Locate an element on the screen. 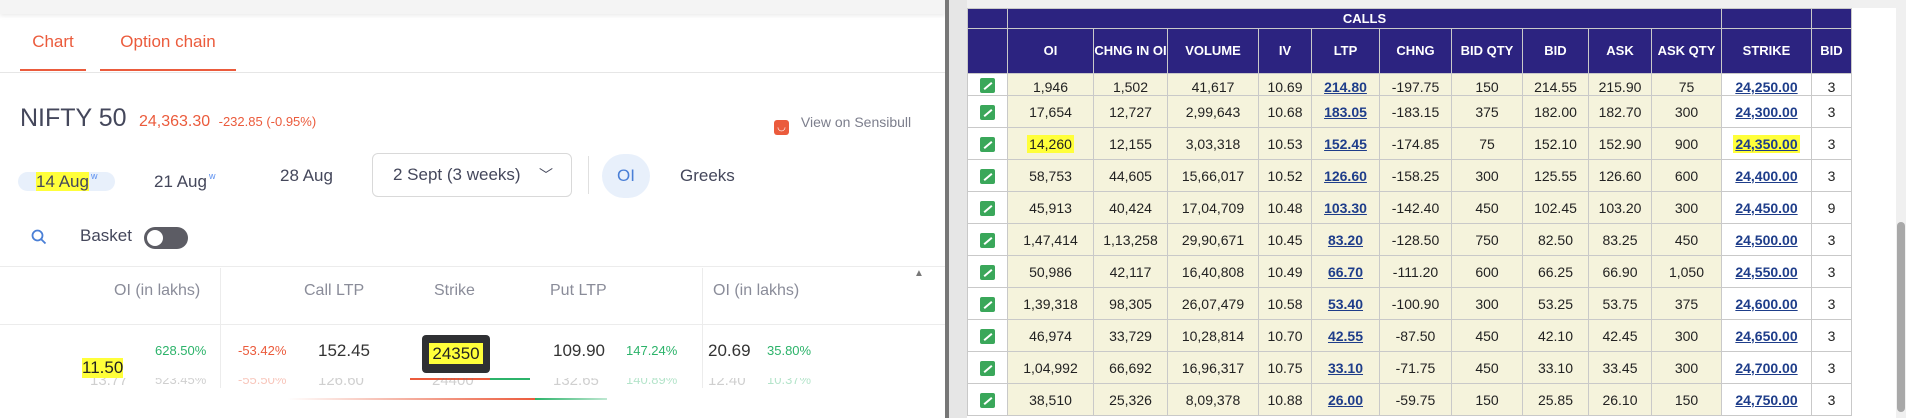 Image resolution: width=1906 pixels, height=418 pixels. tab-chart-label: Chart is located at coordinates (53, 41).